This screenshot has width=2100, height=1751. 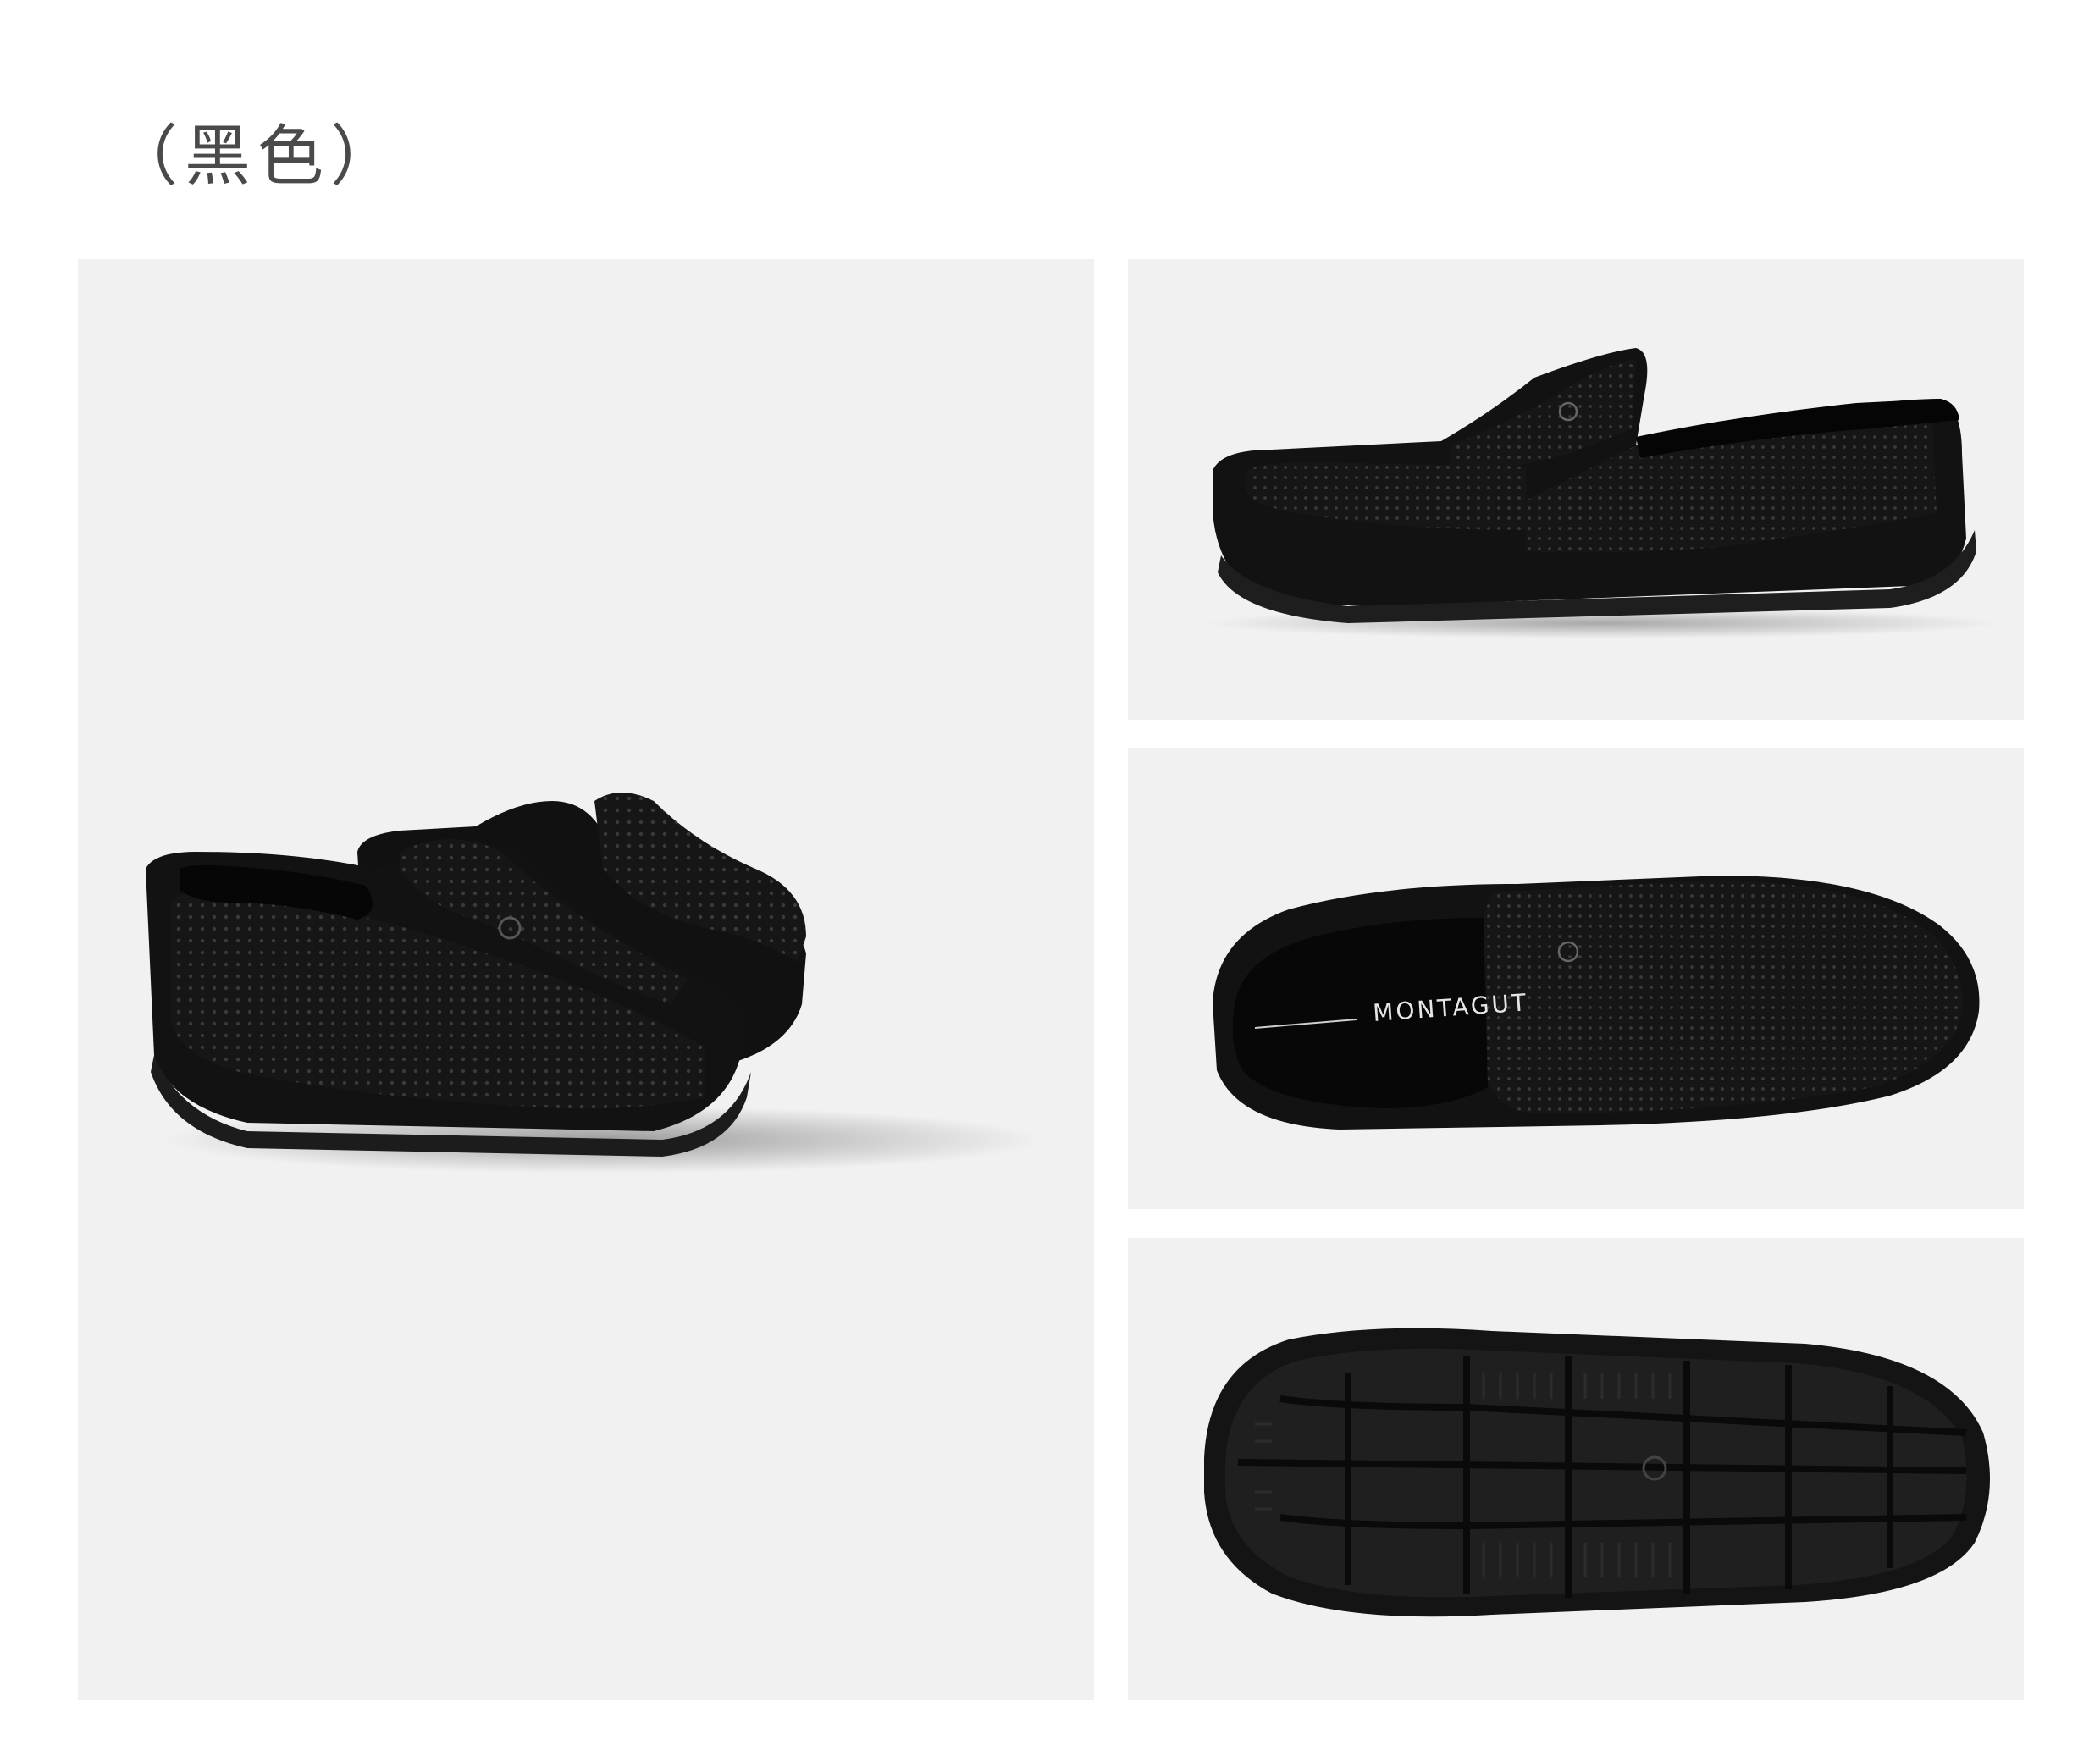 What do you see at coordinates (1596, 1003) in the screenshot?
I see `loafer-top-illustration: MONTAGUT` at bounding box center [1596, 1003].